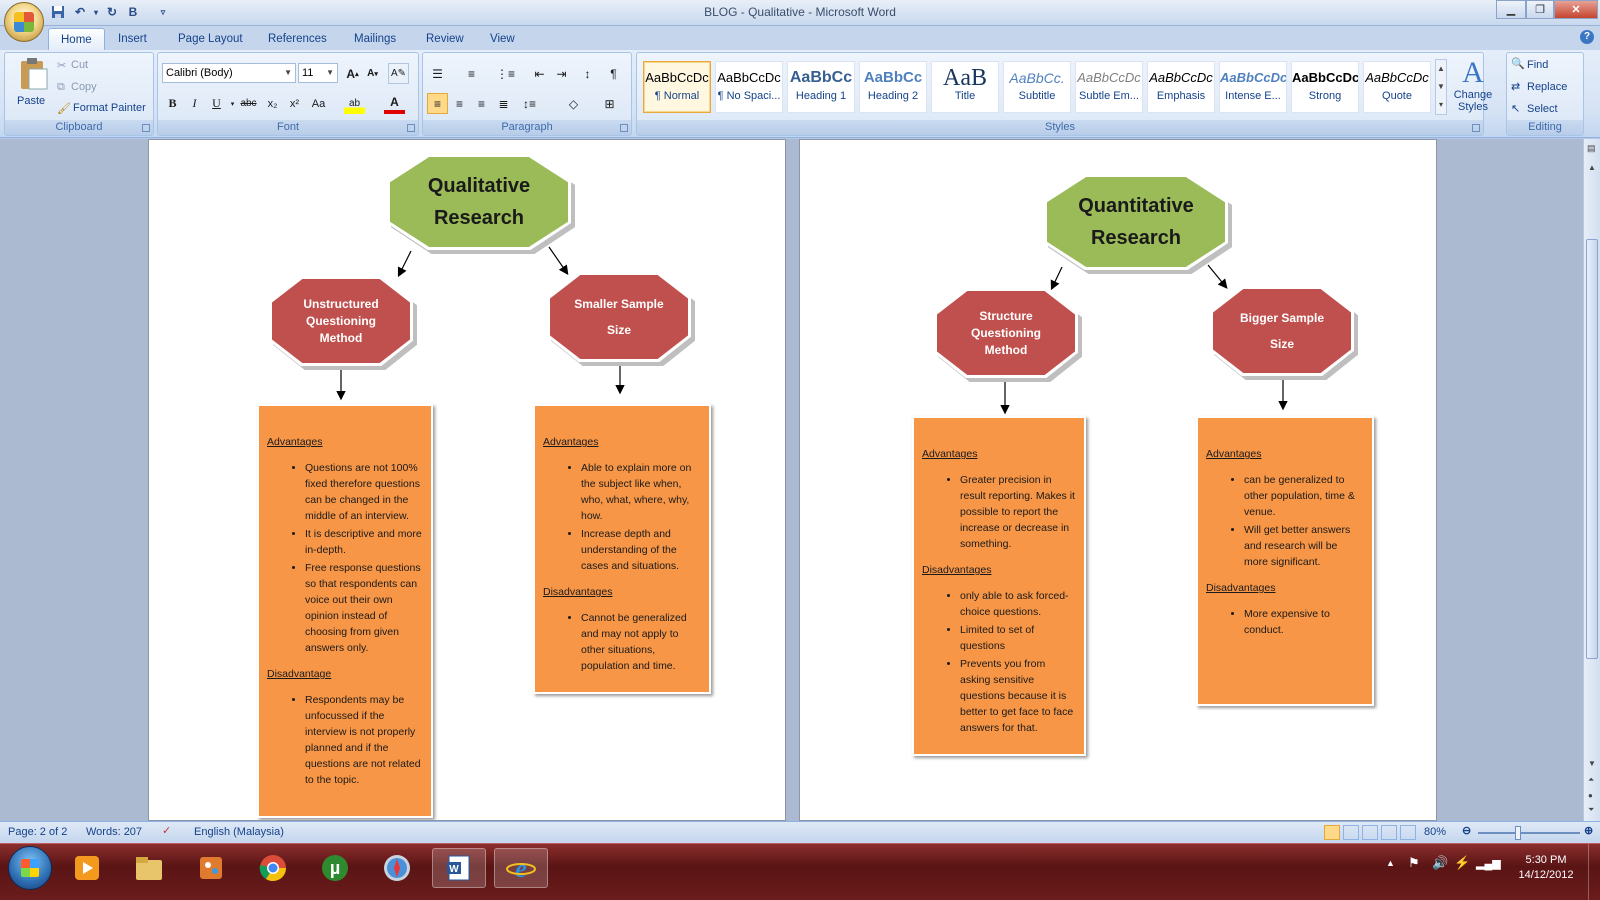 This screenshot has height=900, width=1600. I want to click on file-explorer-taskbar-icon, so click(149, 868).